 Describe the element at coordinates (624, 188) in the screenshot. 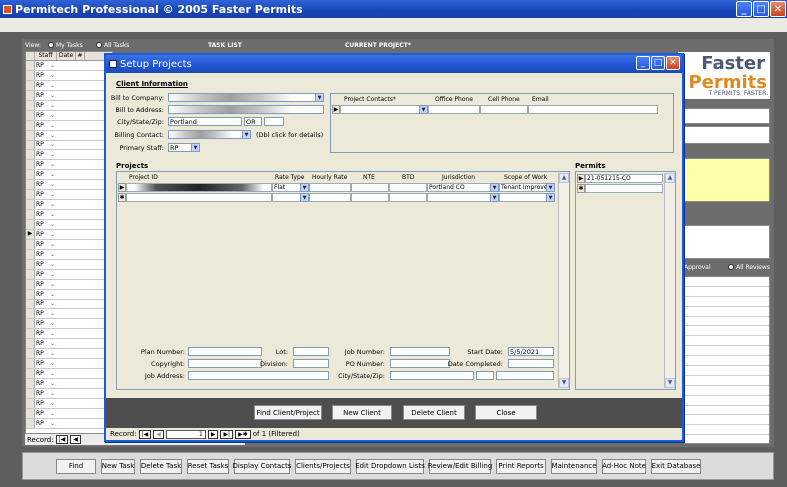

I see `new-permit-cell` at that location.